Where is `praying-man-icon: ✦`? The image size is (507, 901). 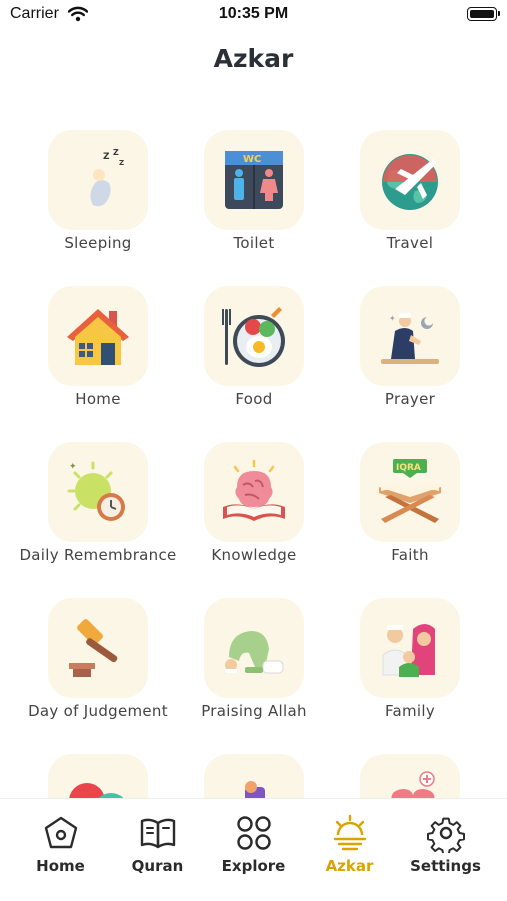 praying-man-icon: ✦ is located at coordinates (410, 338).